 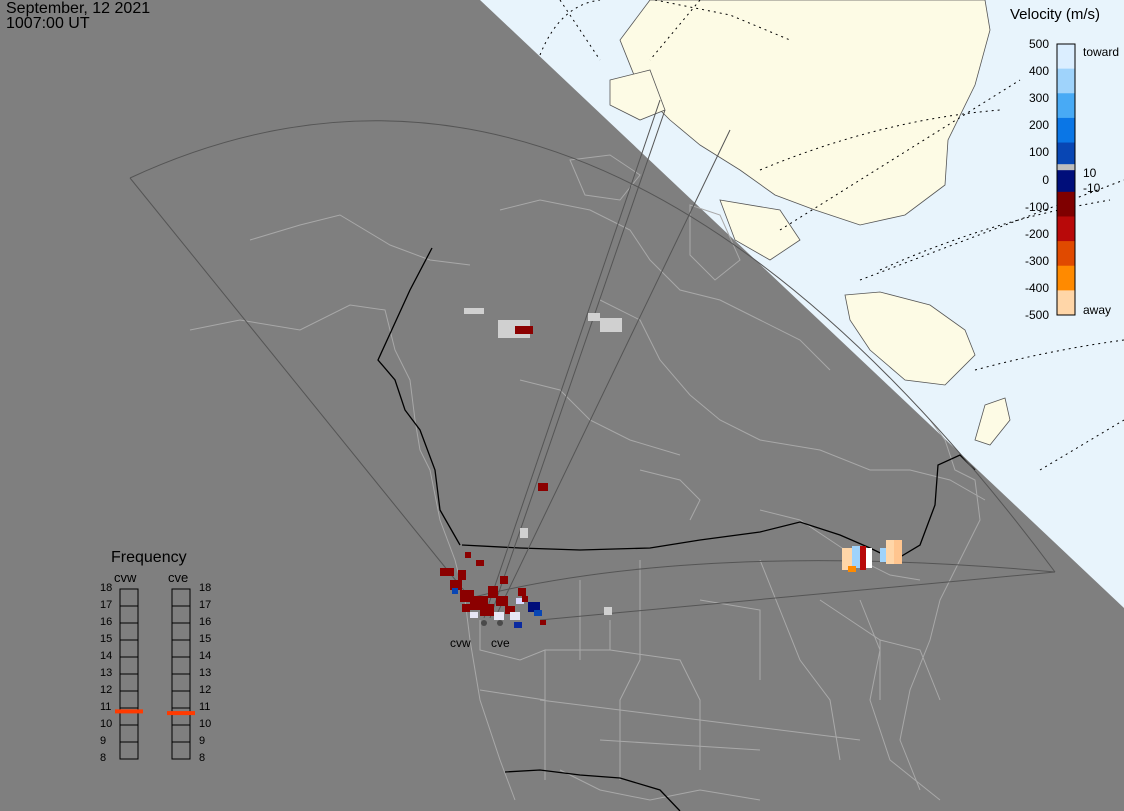 What do you see at coordinates (1092, 188) in the screenshot?
I see `colorbar-threshold-neg: -10` at bounding box center [1092, 188].